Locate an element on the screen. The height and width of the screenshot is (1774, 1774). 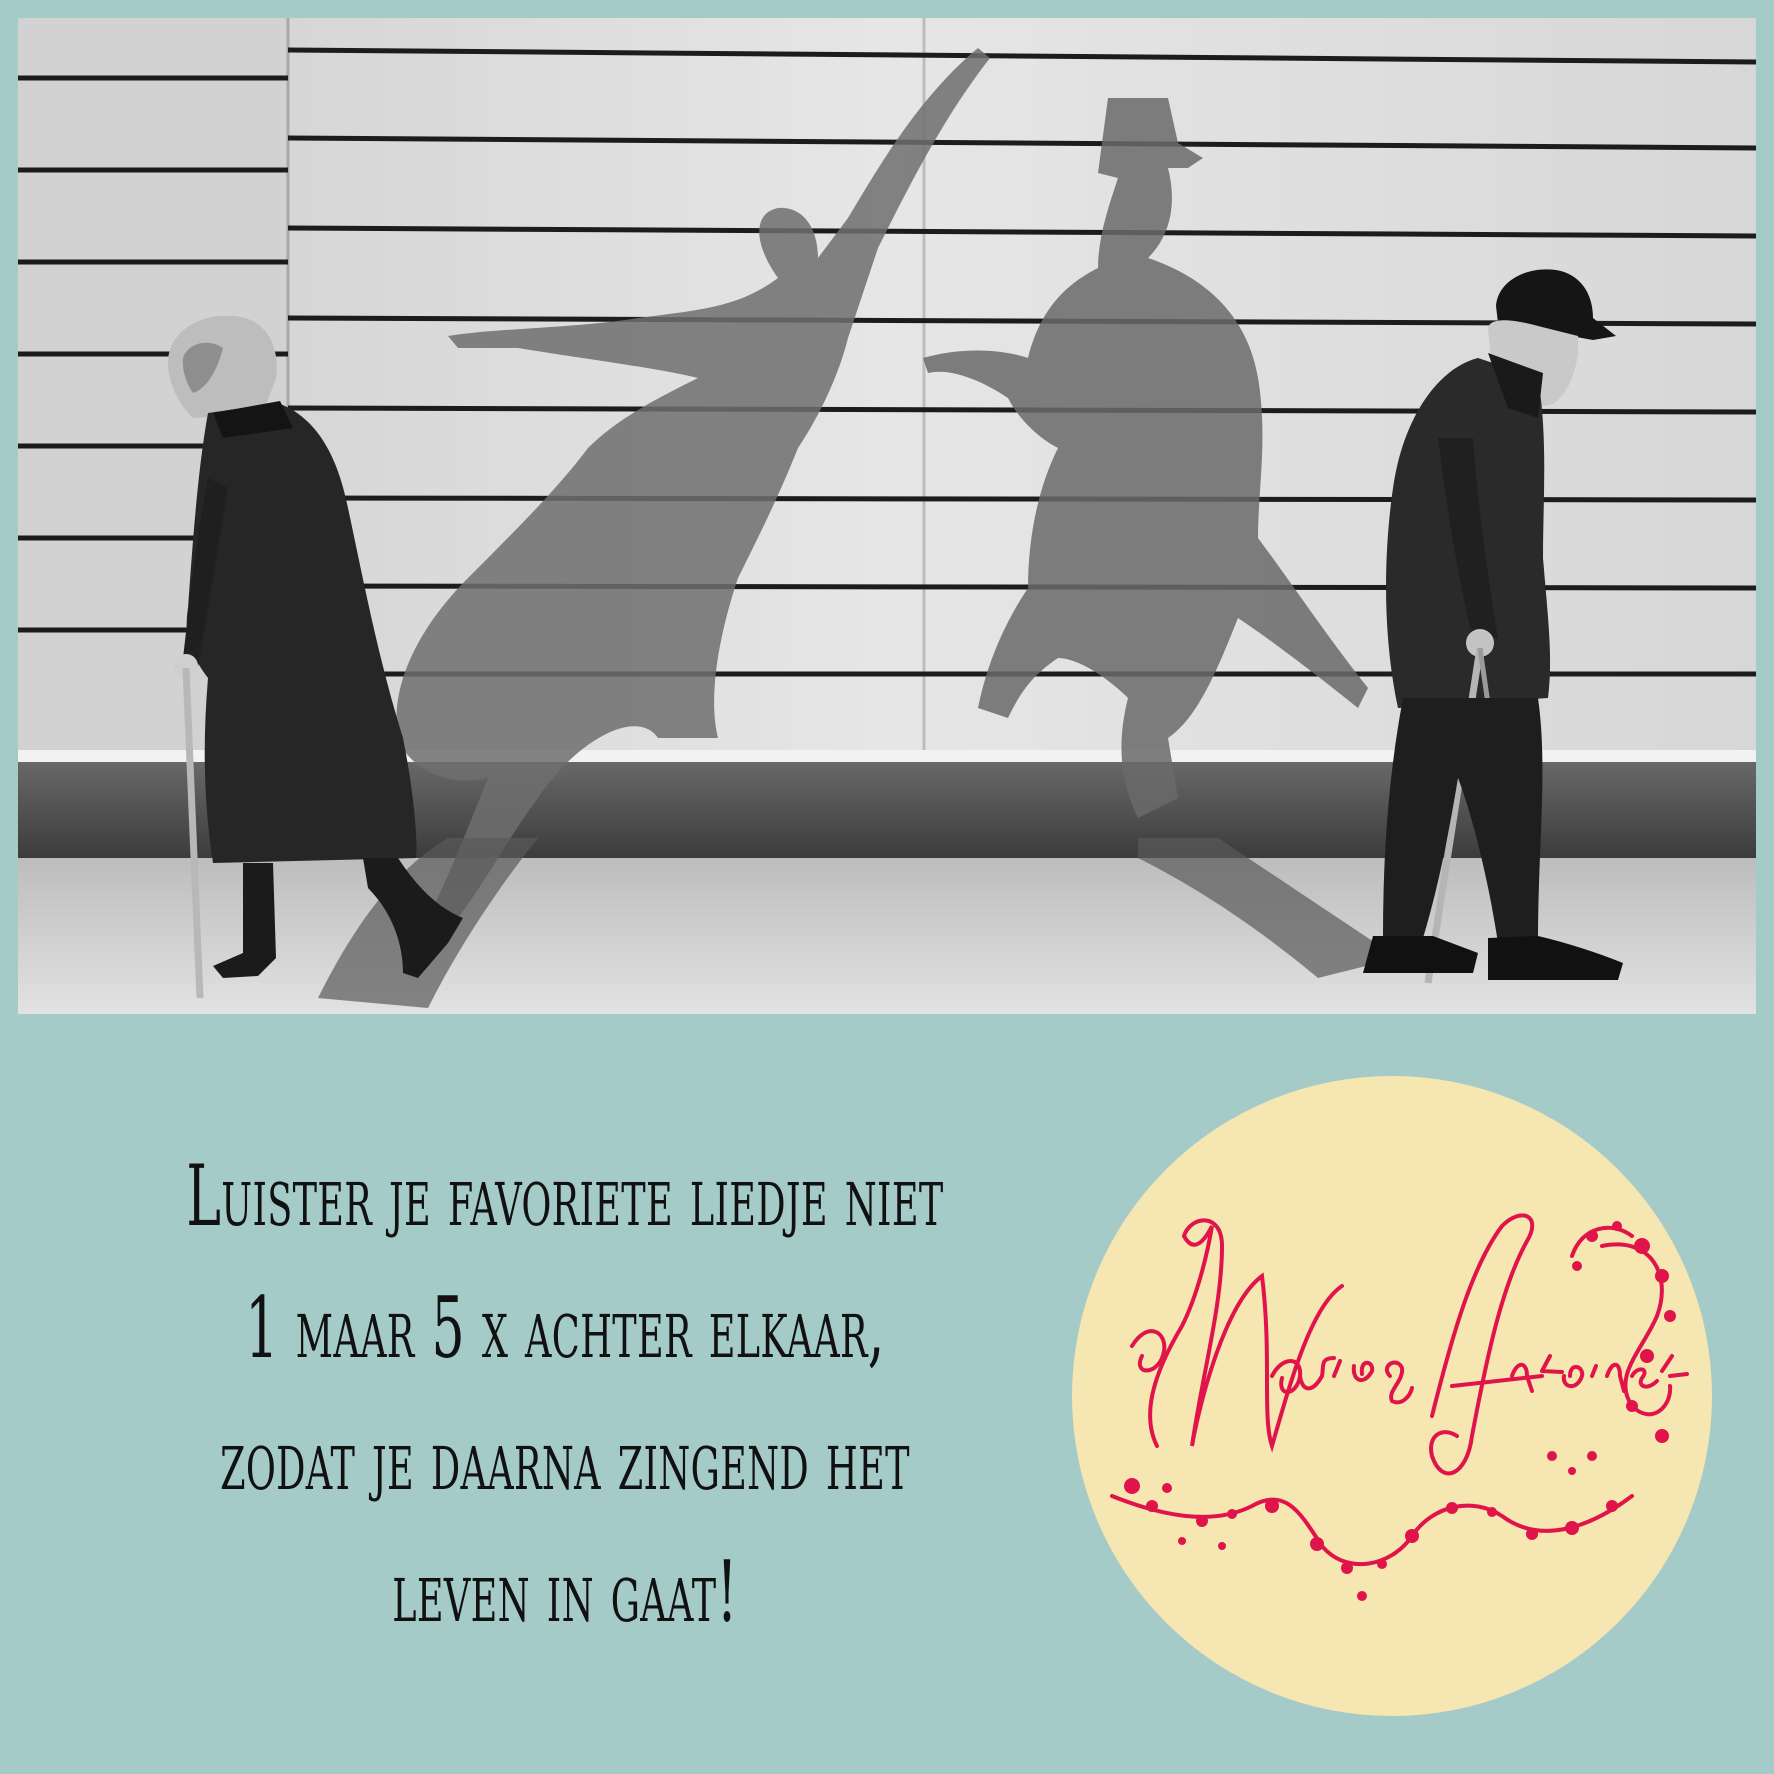
quote-line-4: leven in gaat! is located at coordinates (565, 1592).